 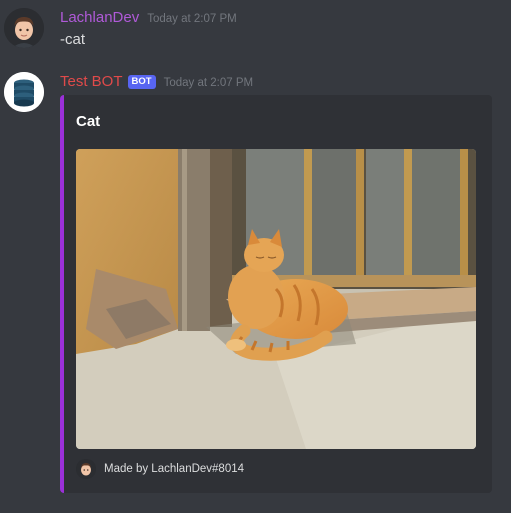 I want to click on author-name: LachlanDev, so click(x=99, y=17).